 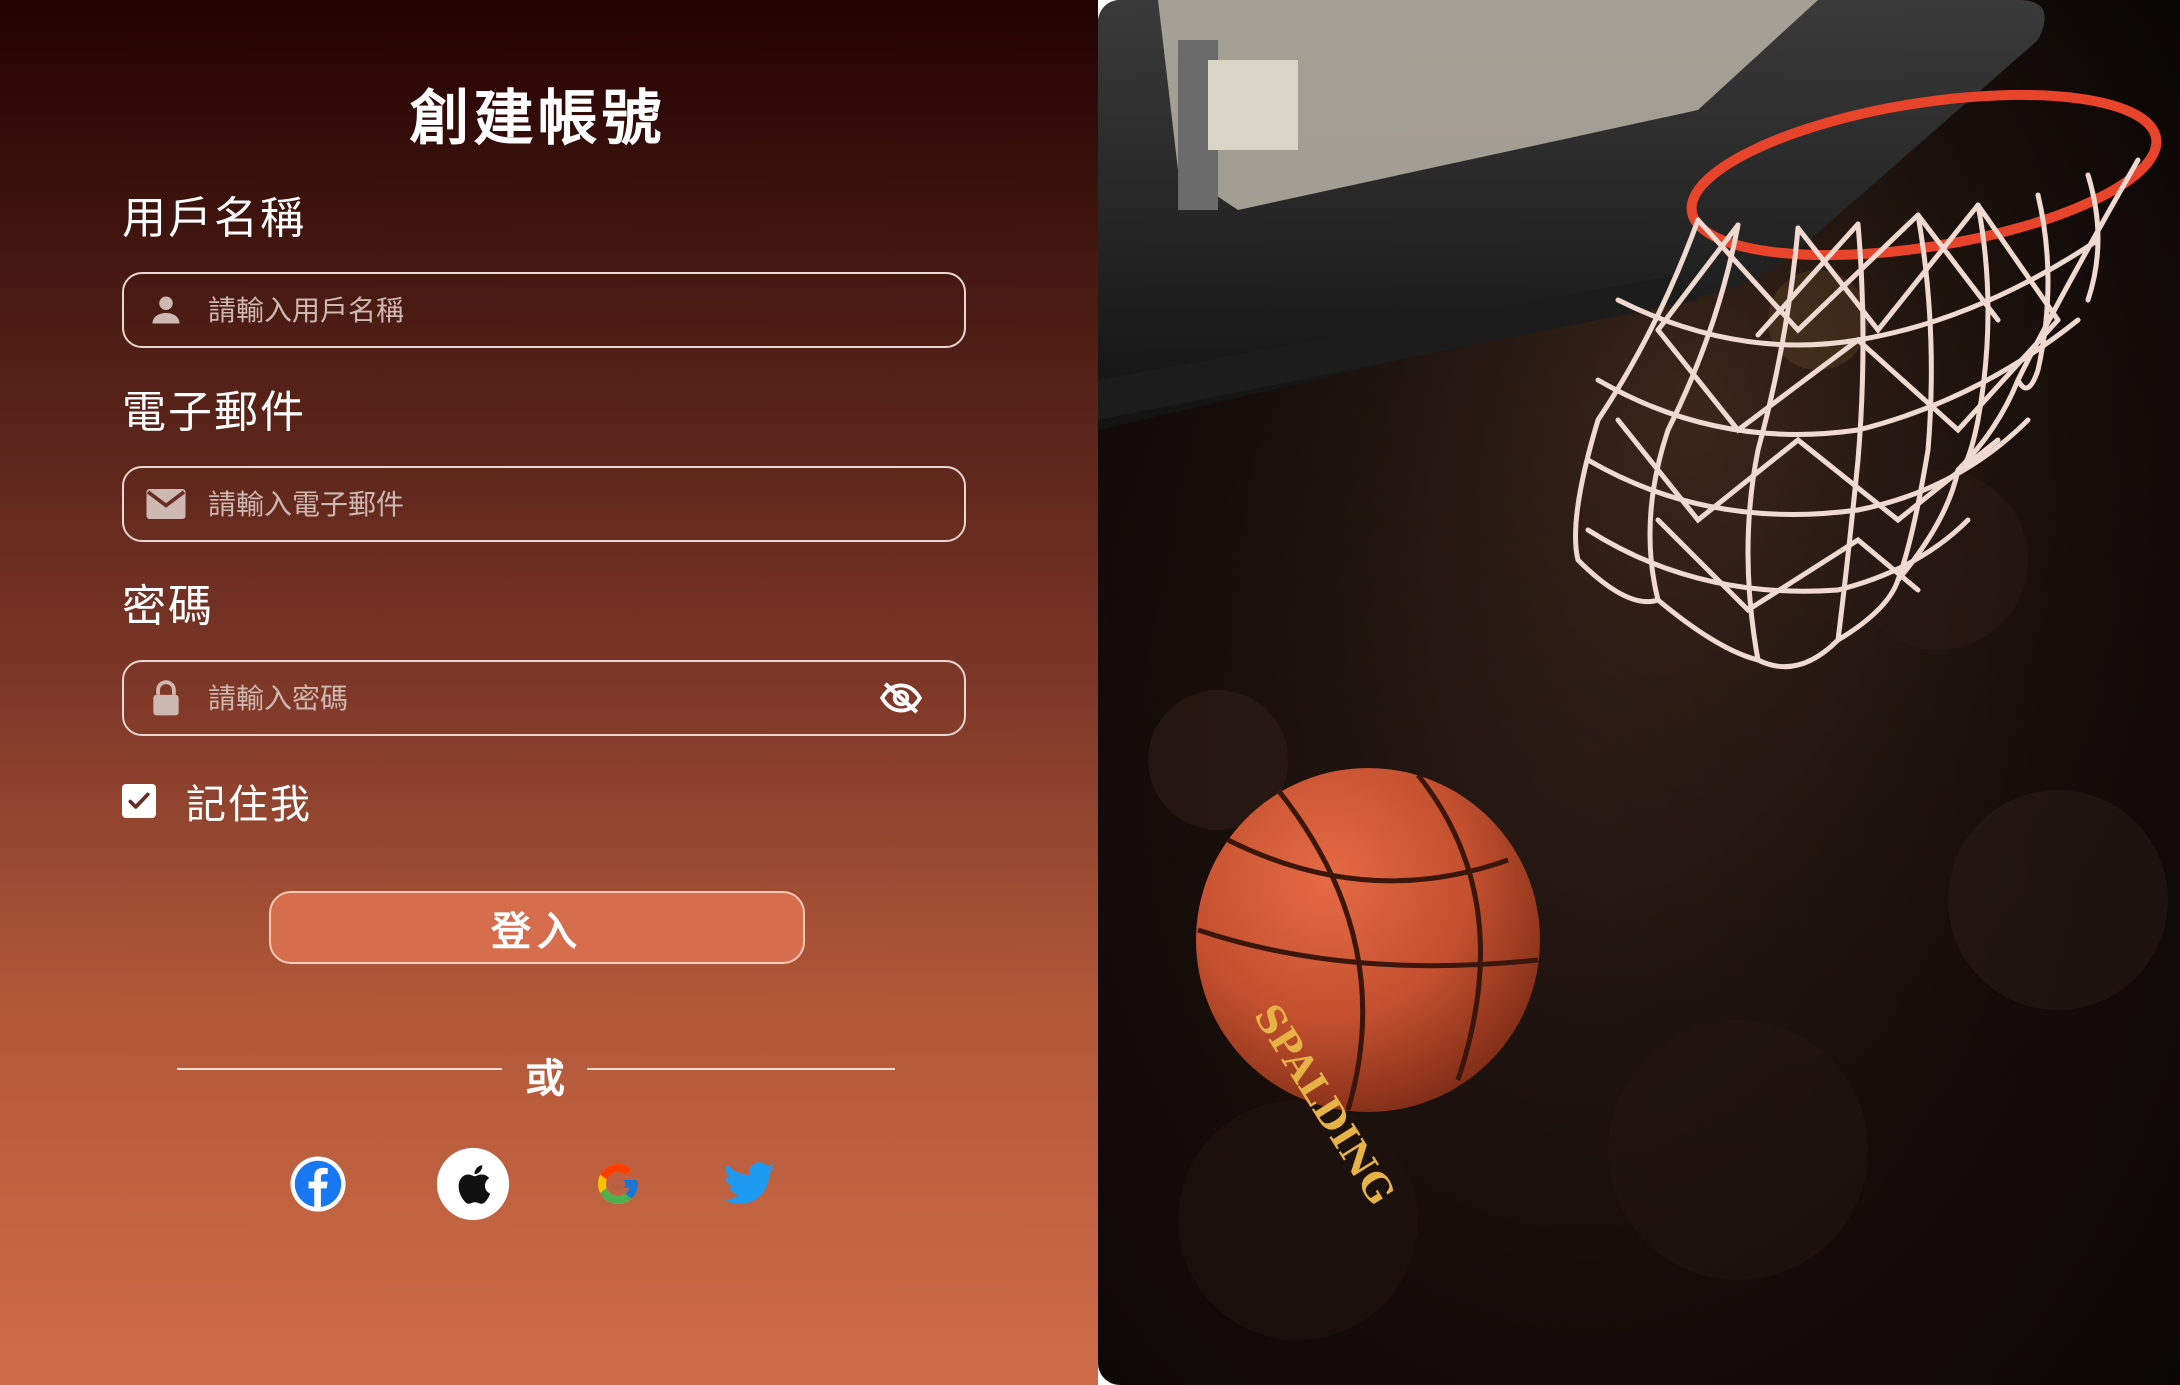 I want to click on twitter-icon, so click(x=749, y=1186).